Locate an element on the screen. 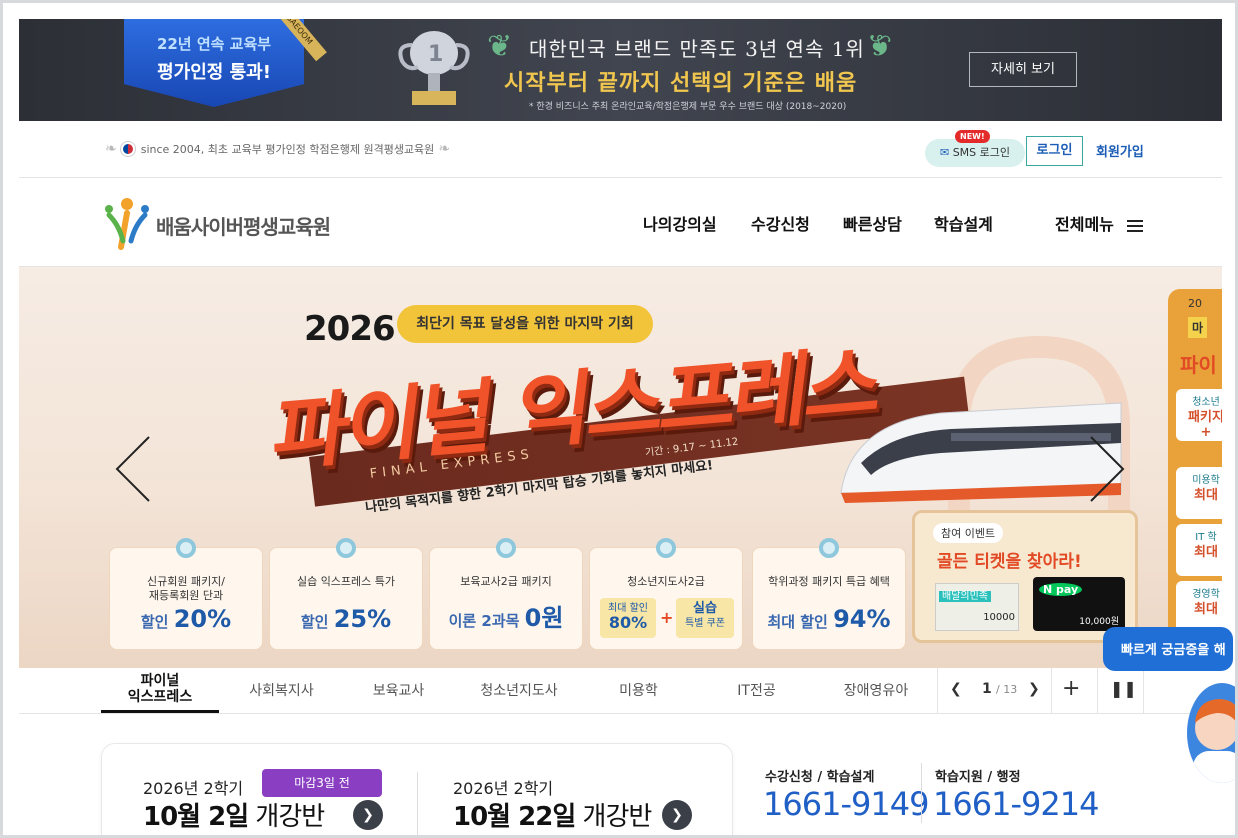  hero-next-button is located at coordinates (1107, 469).